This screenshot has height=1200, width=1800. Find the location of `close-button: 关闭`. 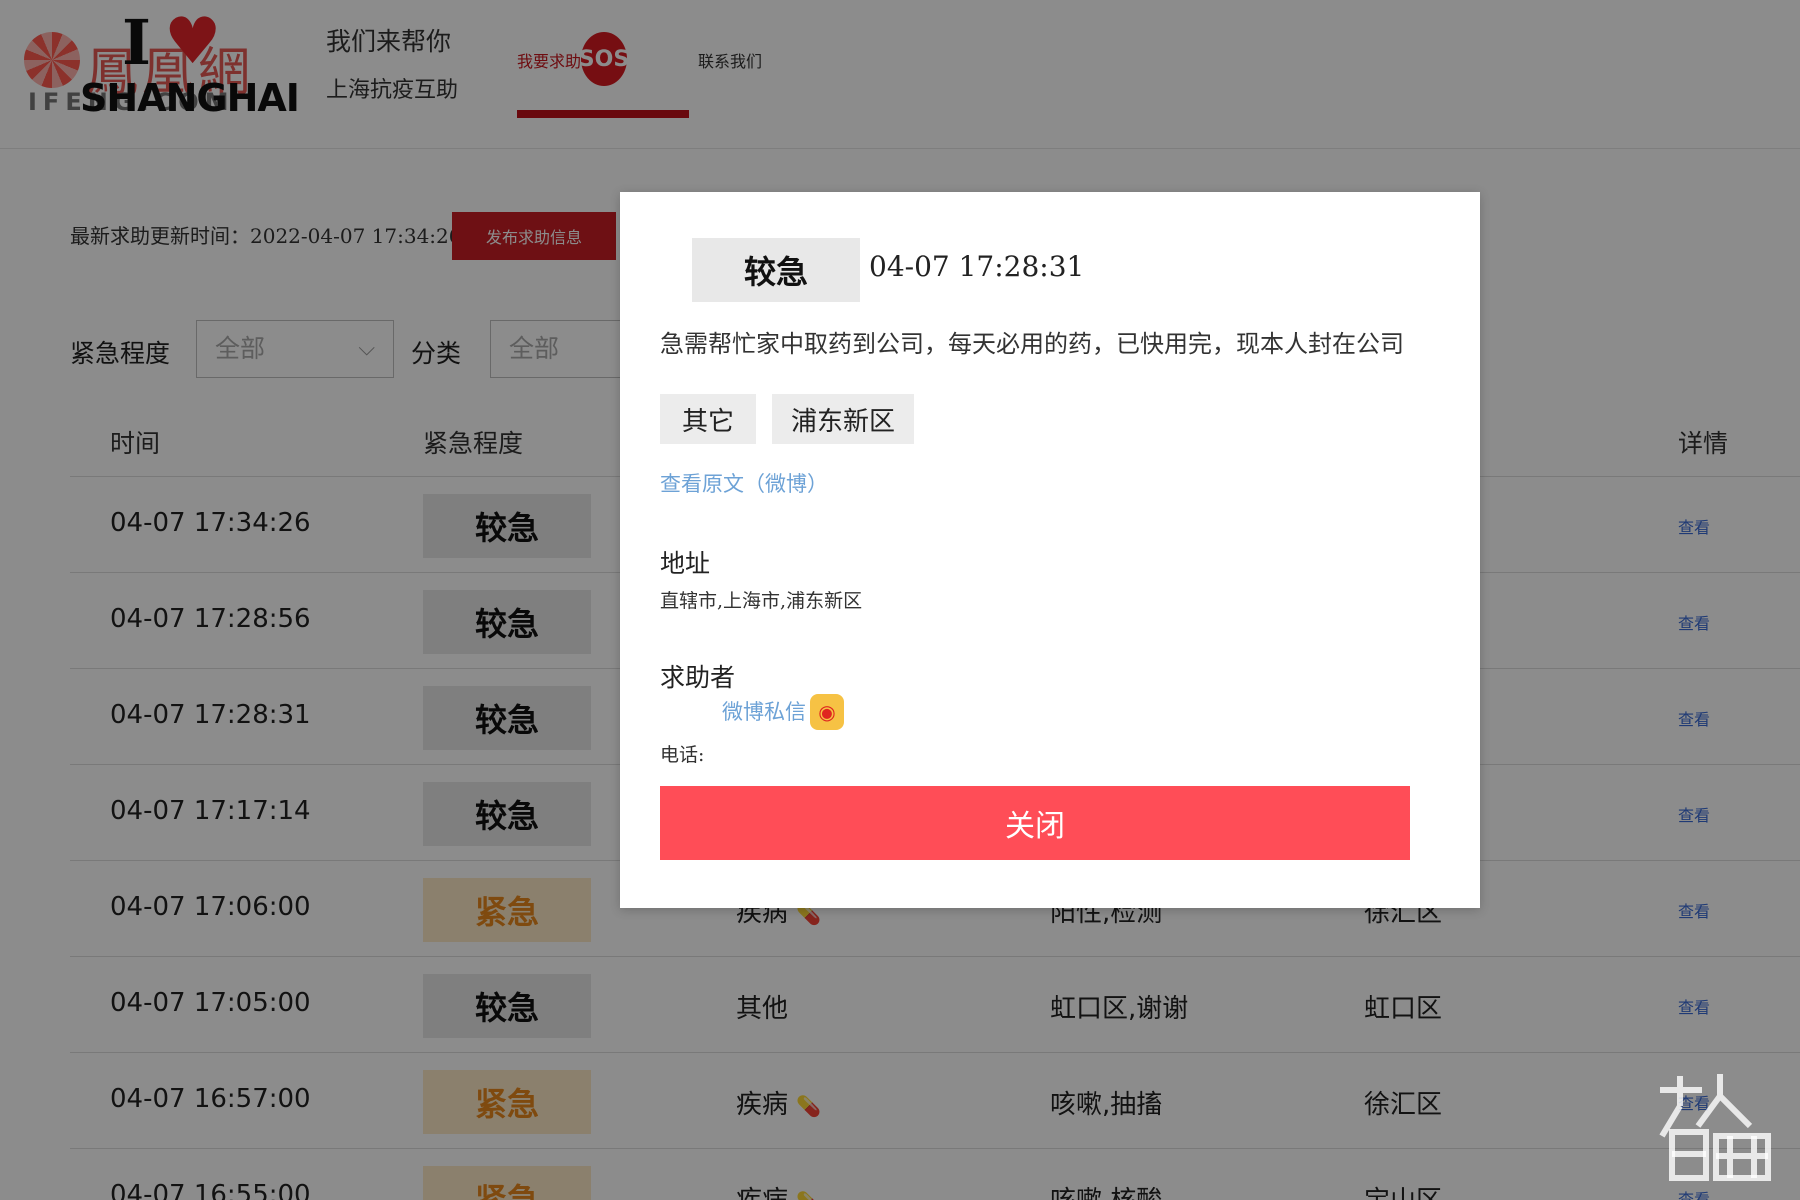

close-button: 关闭 is located at coordinates (1035, 823).